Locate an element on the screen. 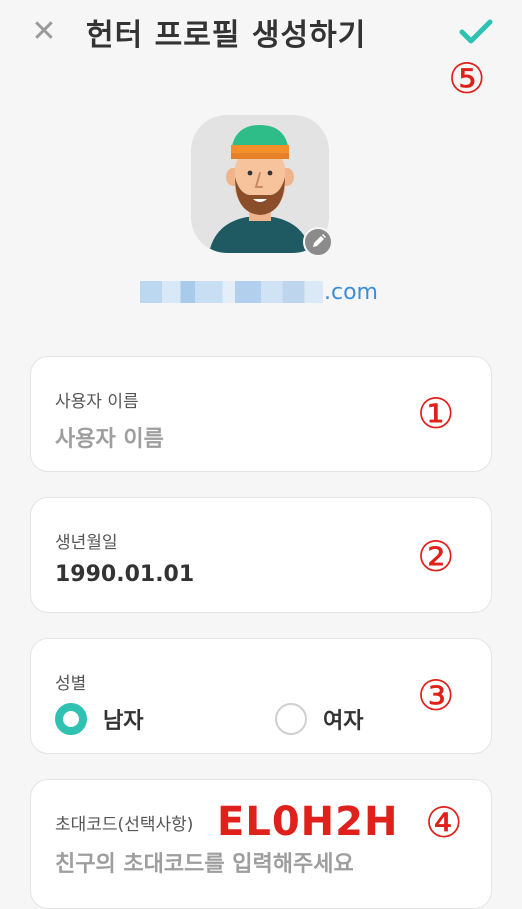 This screenshot has width=522, height=909. gender-option-female: 여자 is located at coordinates (319, 719).